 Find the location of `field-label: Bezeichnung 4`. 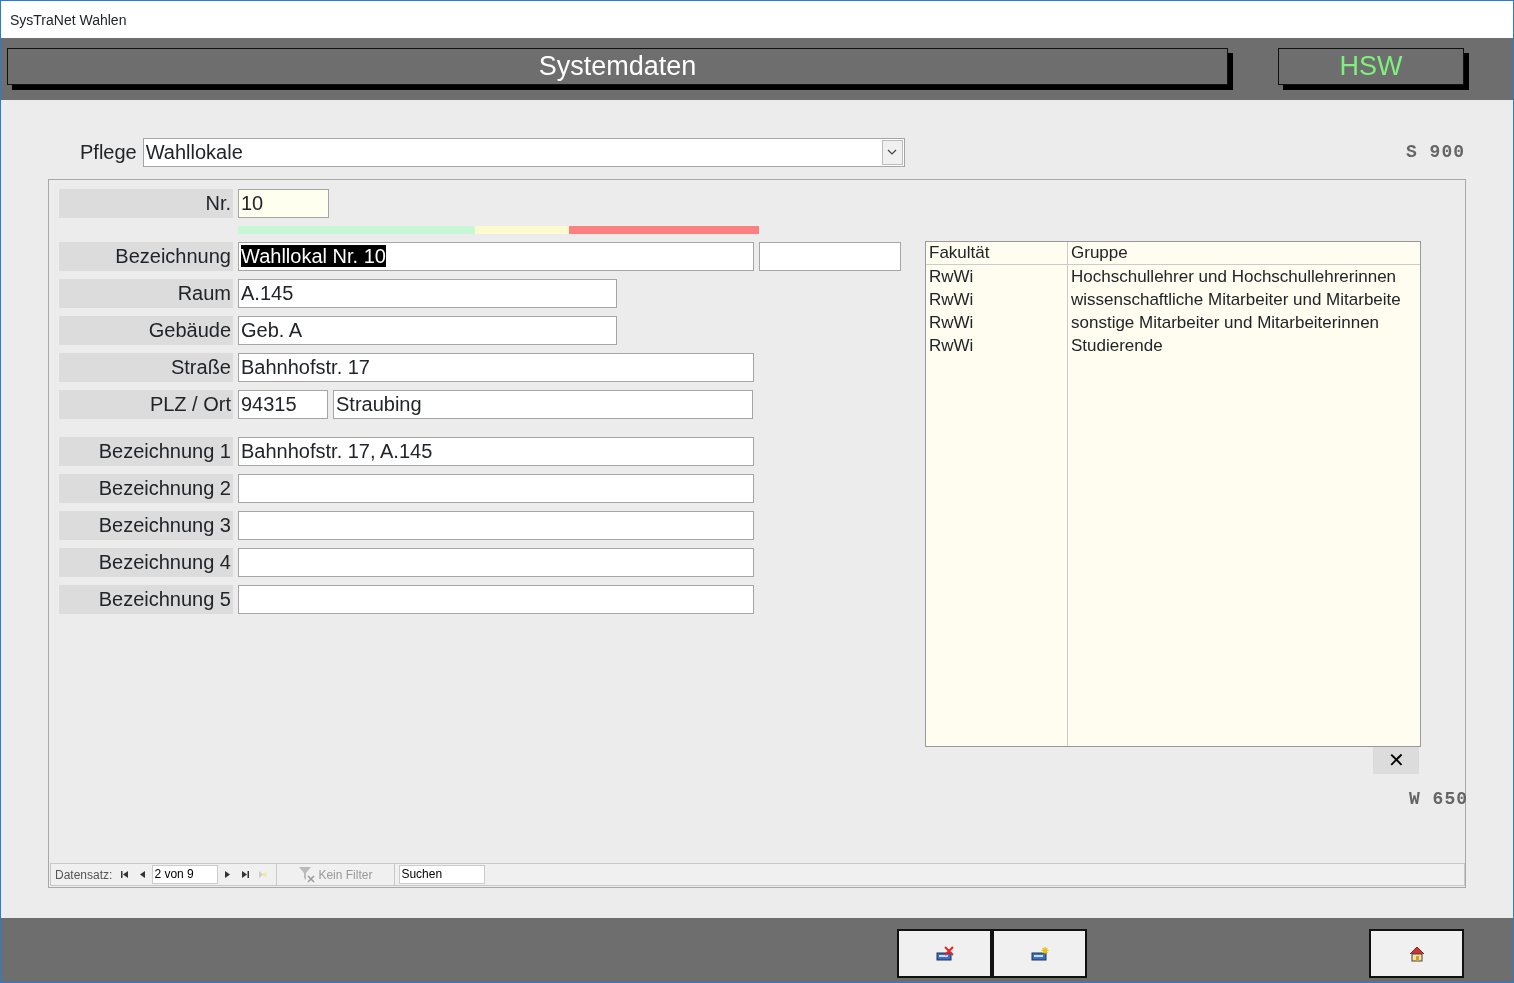

field-label: Bezeichnung 4 is located at coordinates (146, 562).